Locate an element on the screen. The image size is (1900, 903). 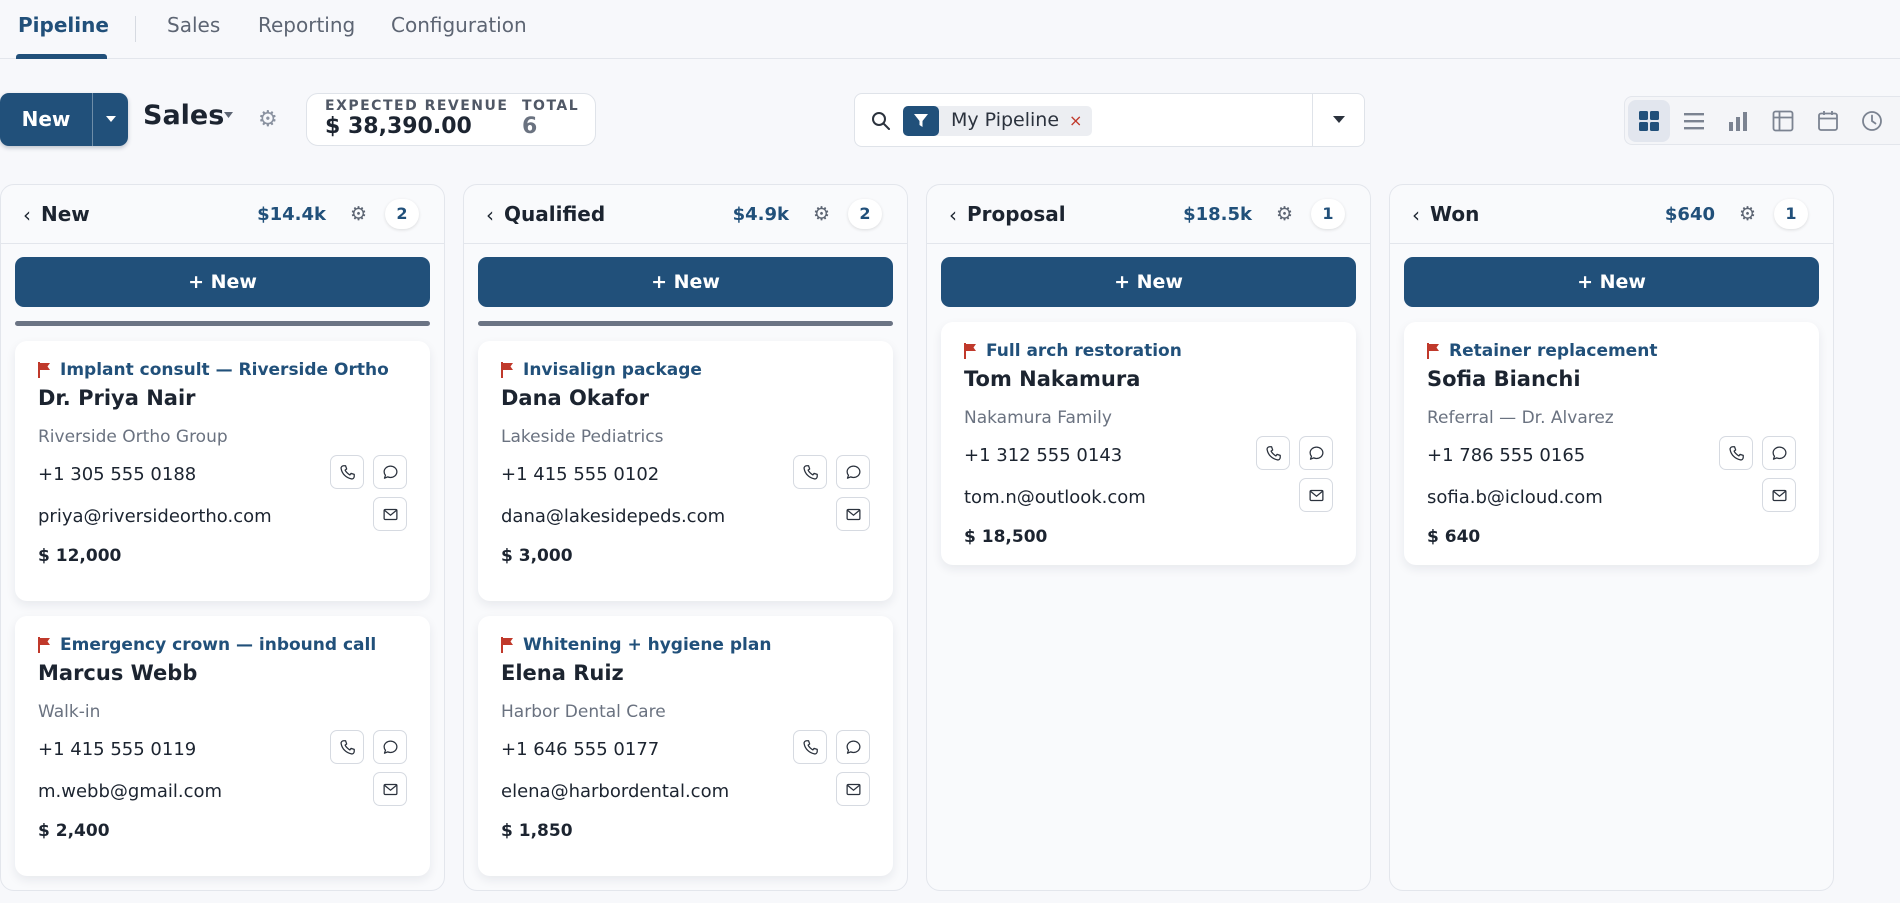
remove-facet-button: × is located at coordinates (1075, 120).